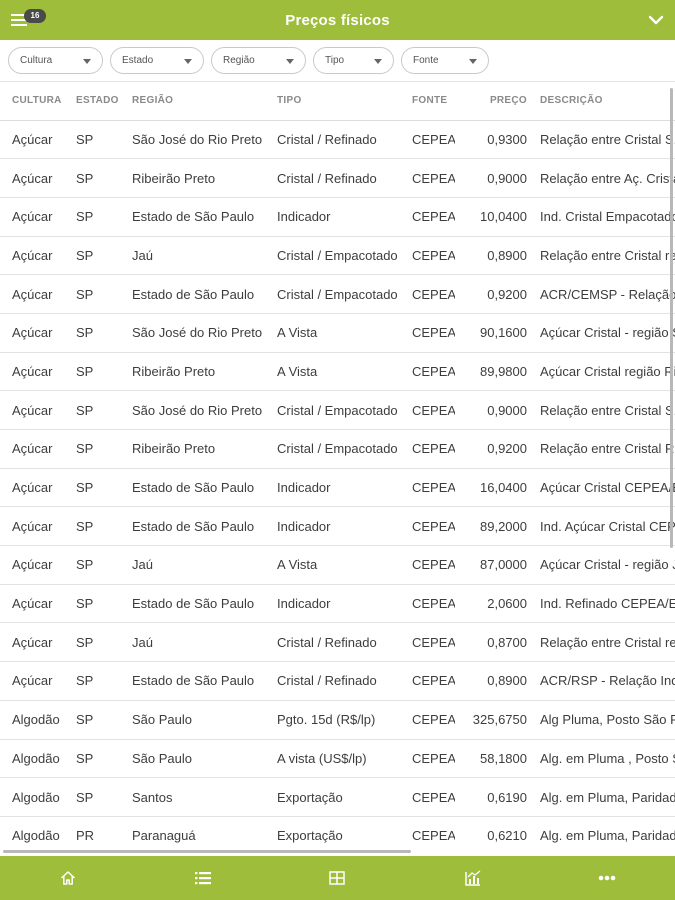 The height and width of the screenshot is (900, 675). Describe the element at coordinates (92, 101) in the screenshot. I see `column-header-estado: ESTADO` at that location.